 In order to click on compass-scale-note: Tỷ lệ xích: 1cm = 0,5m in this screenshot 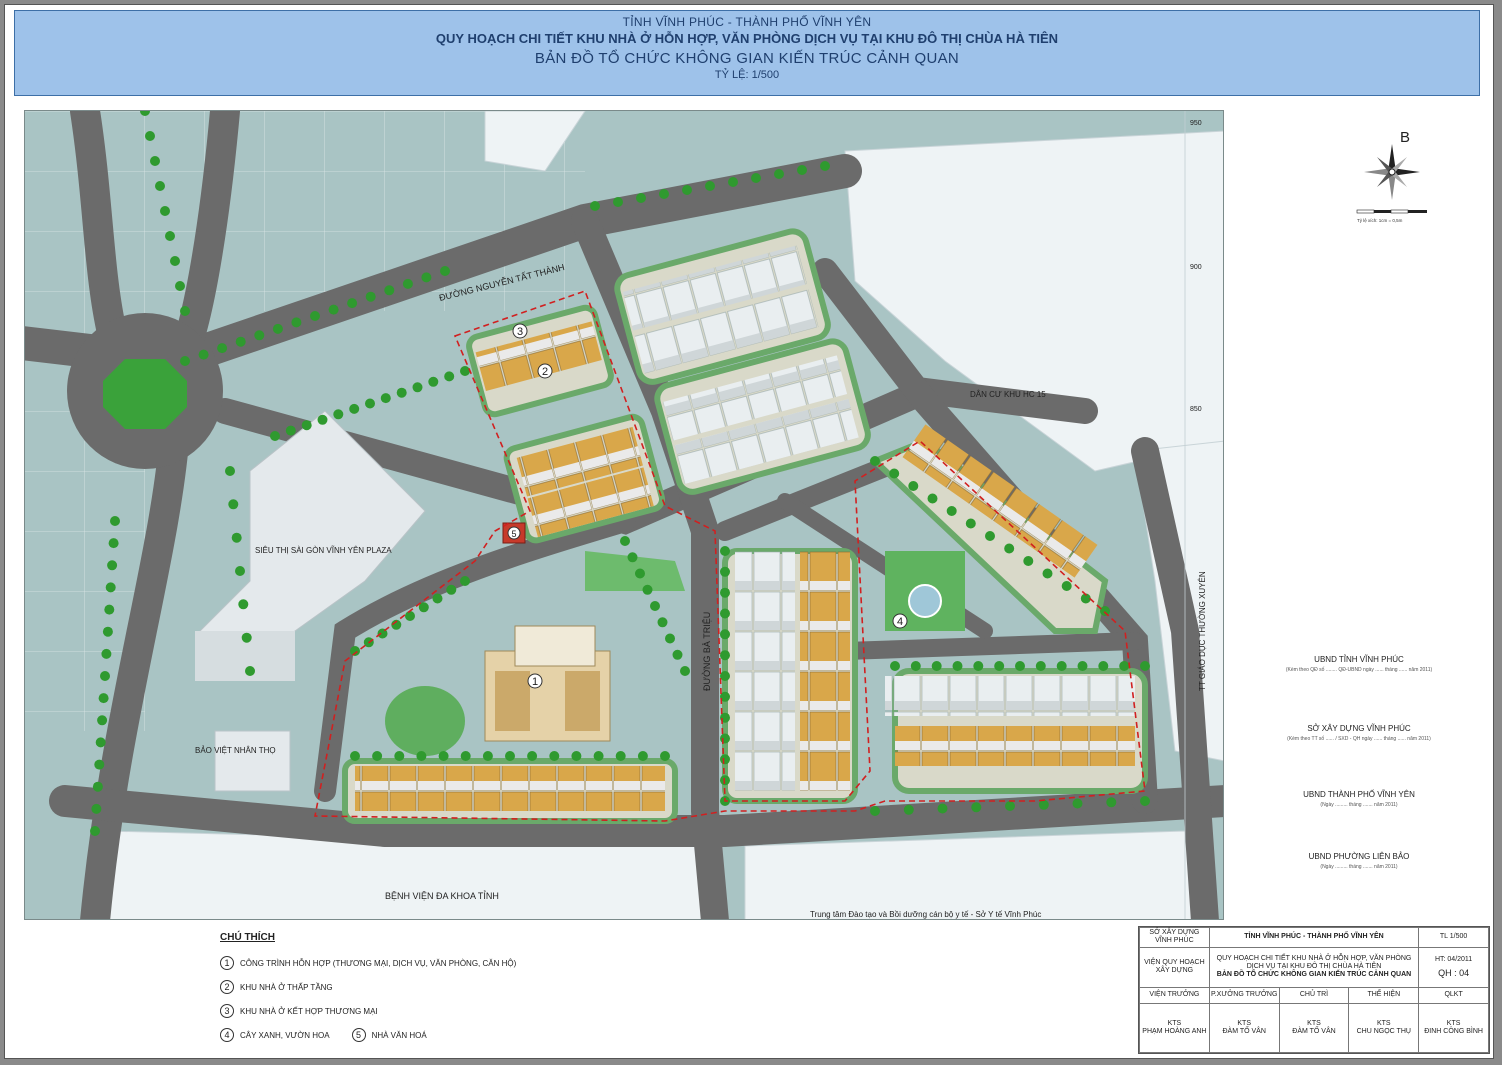, I will do `click(1380, 220)`.